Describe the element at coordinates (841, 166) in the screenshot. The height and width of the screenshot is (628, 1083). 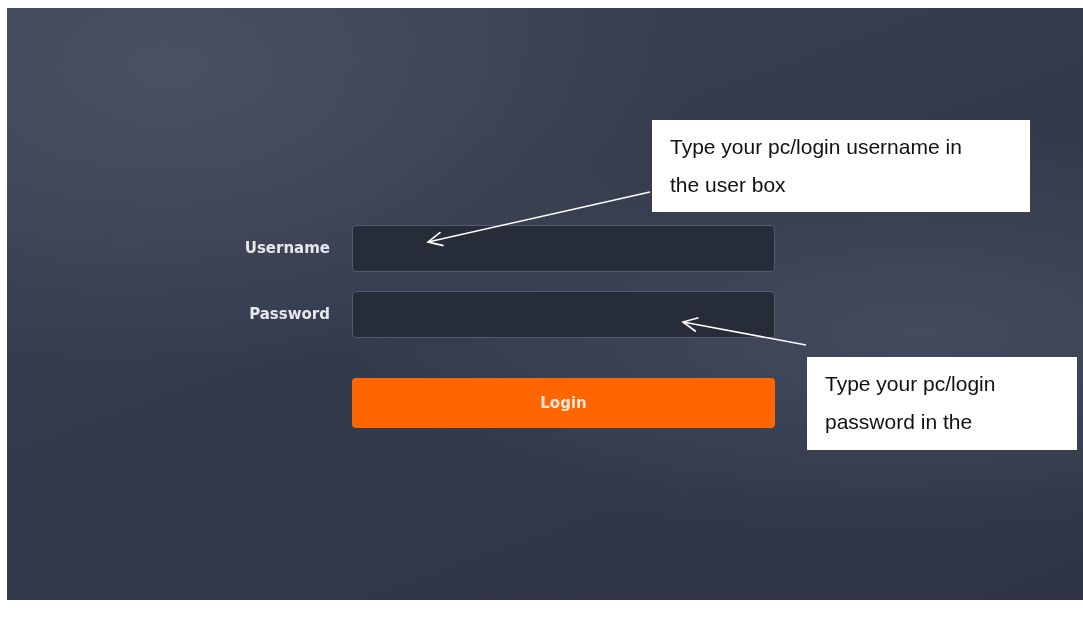
I see `callout-note: Type your pc/login username in the user box` at that location.